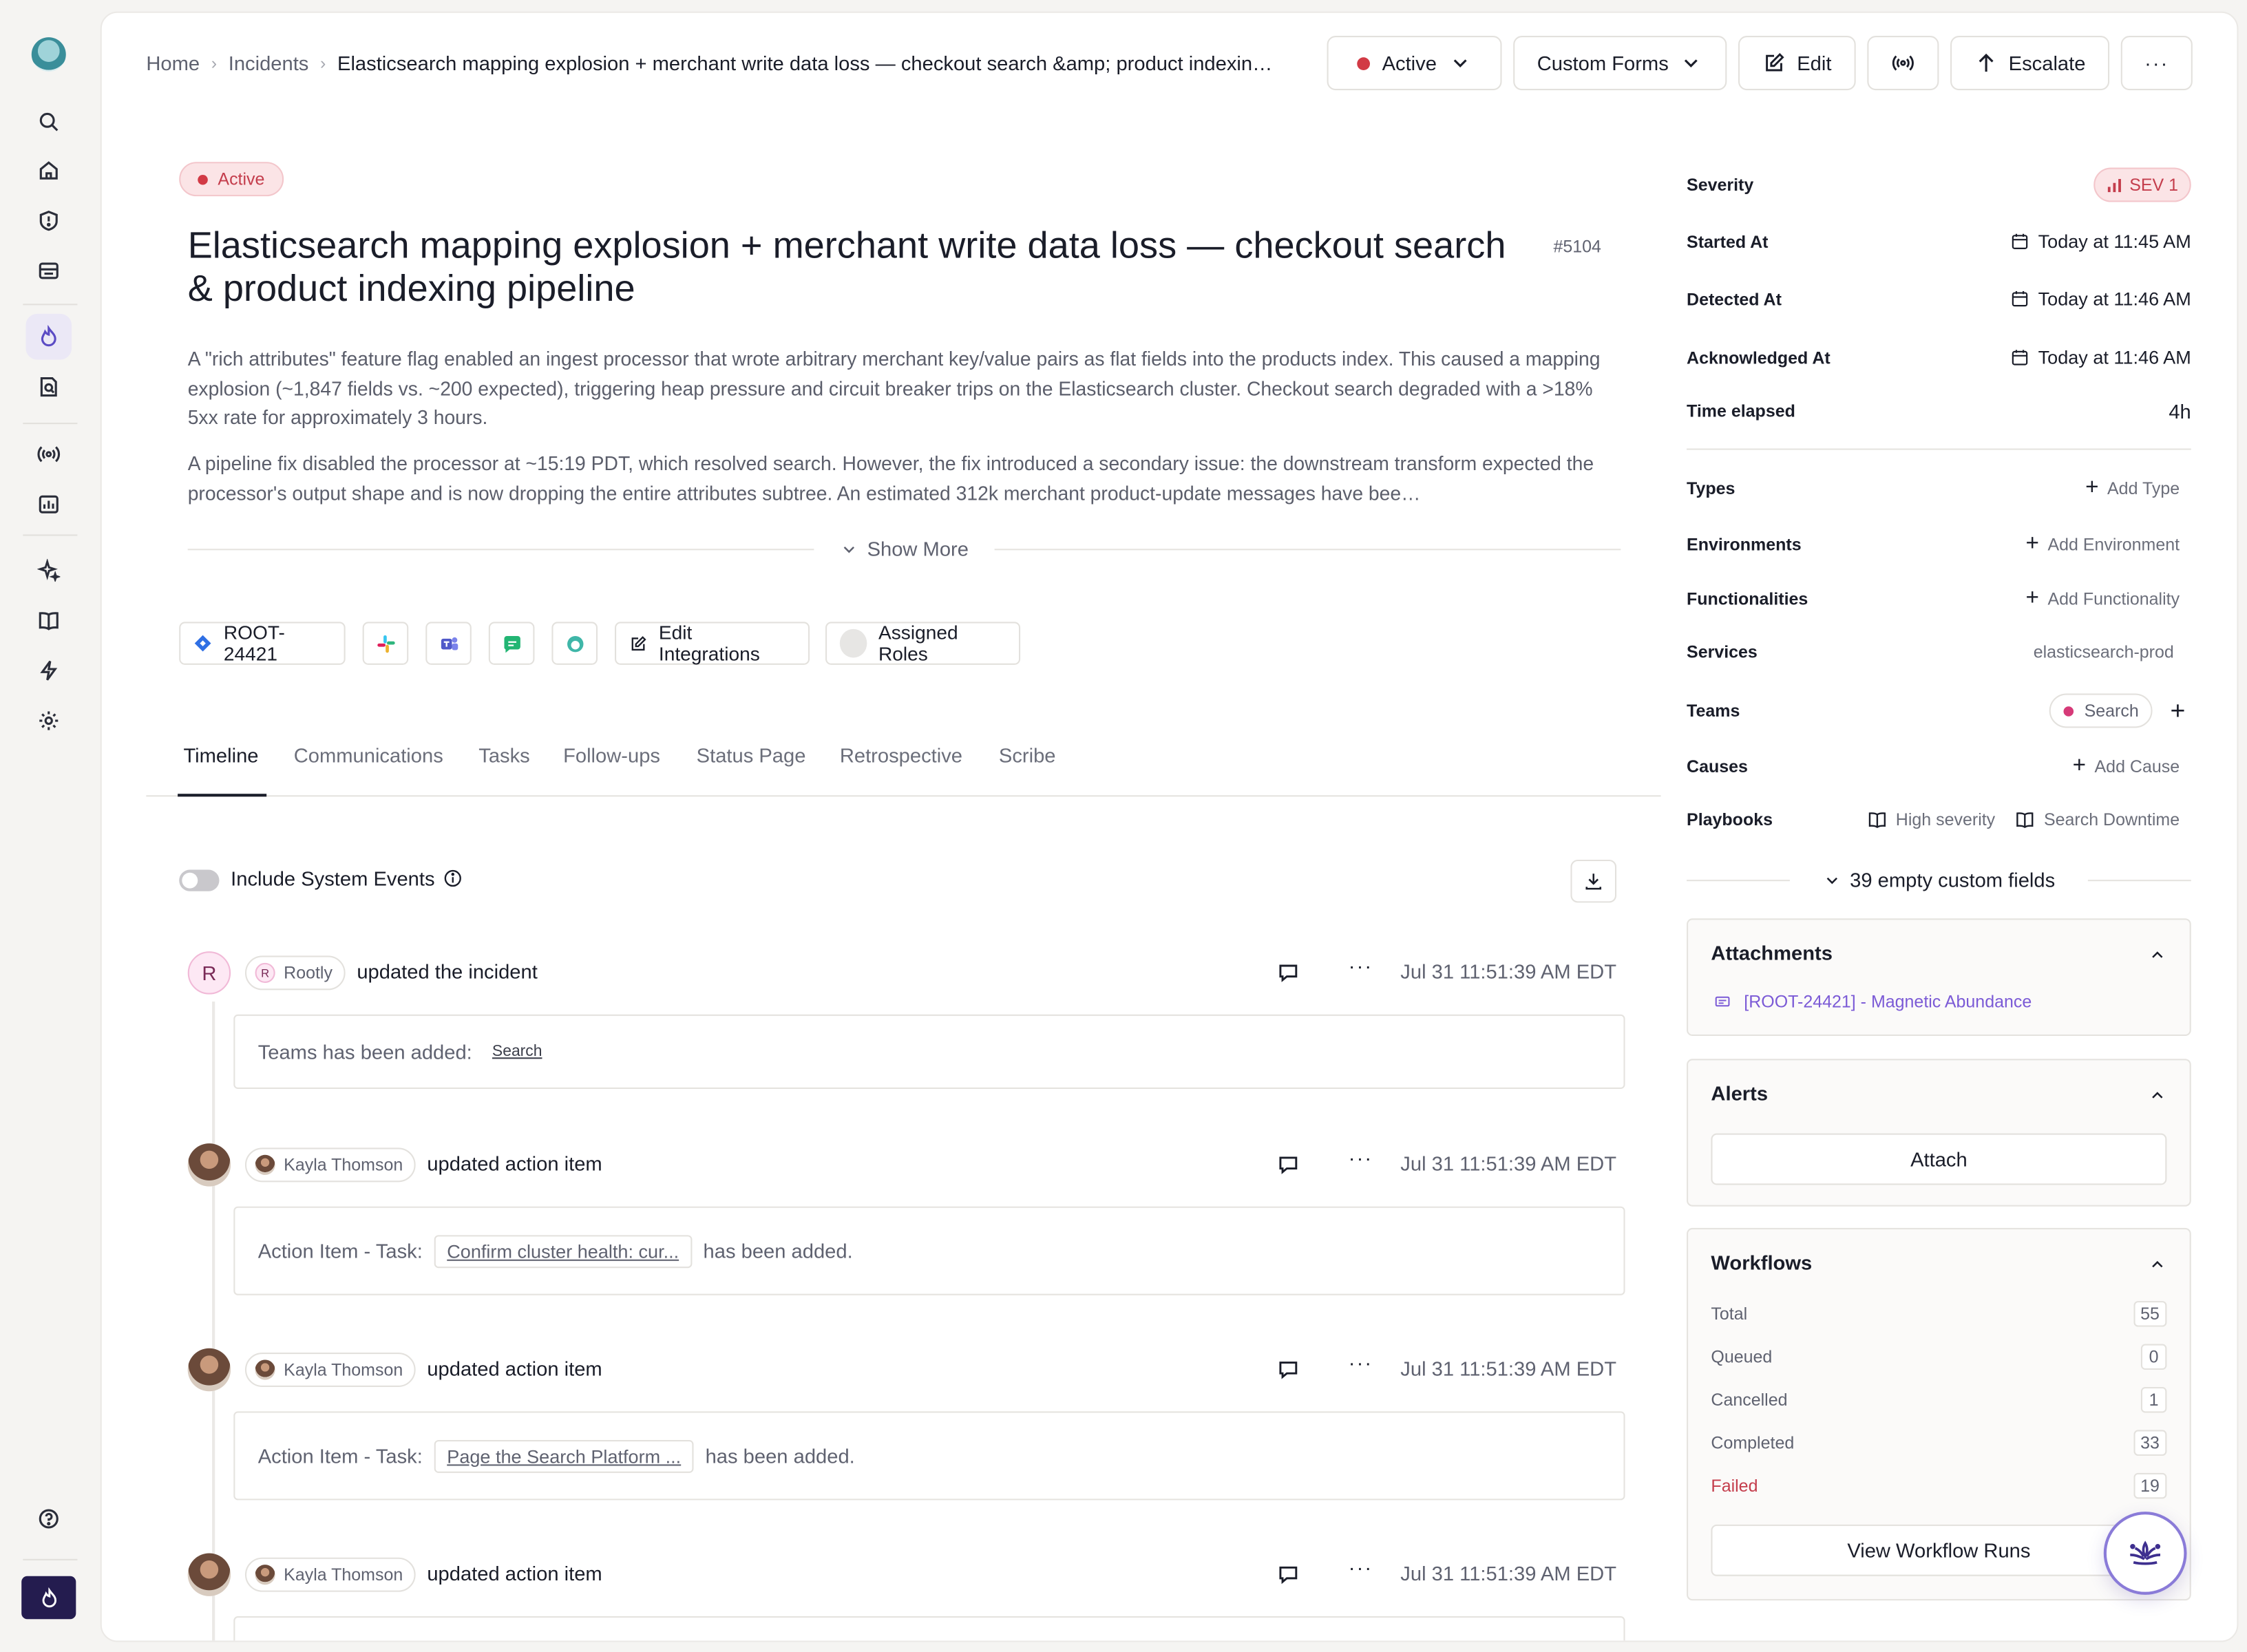 This screenshot has height=1652, width=2247. What do you see at coordinates (49, 620) in the screenshot?
I see `book-icon` at bounding box center [49, 620].